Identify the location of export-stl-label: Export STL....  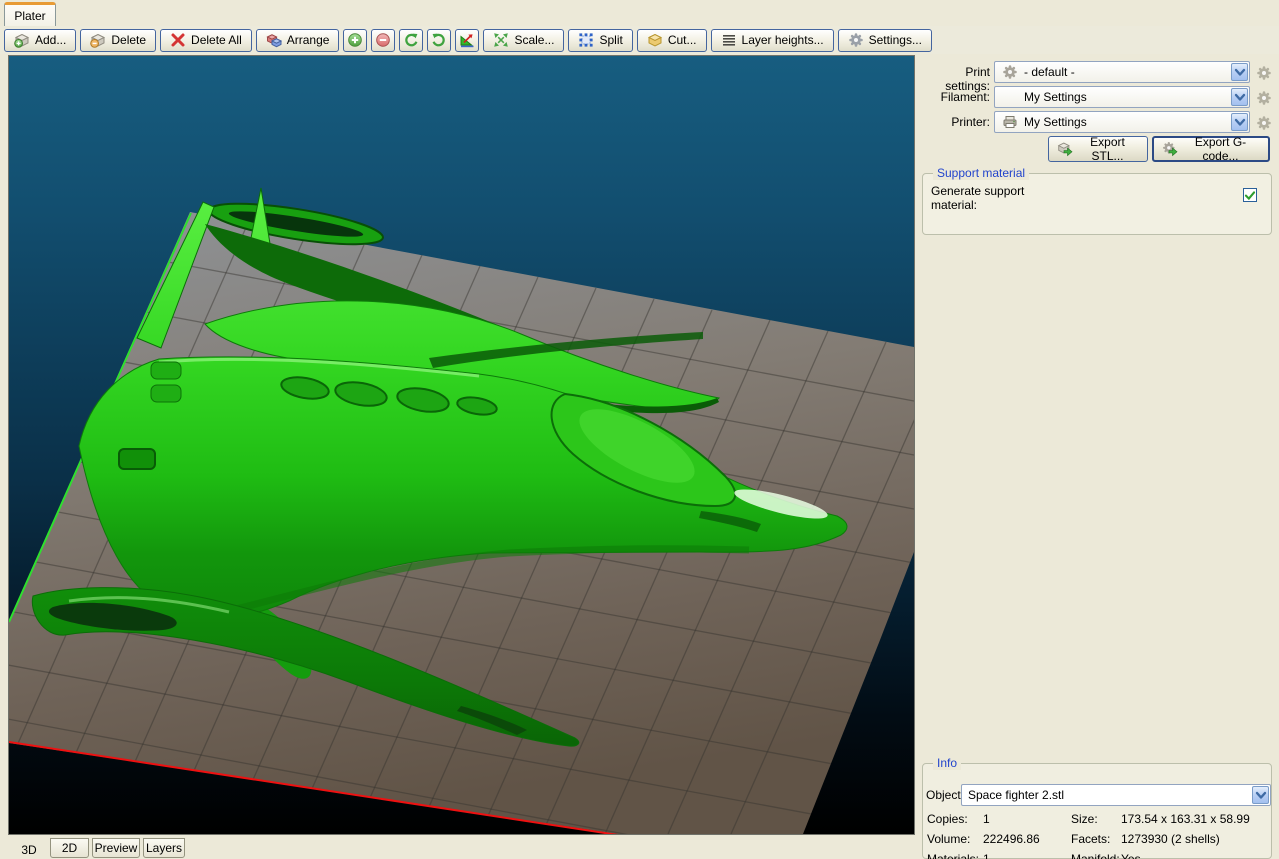
(1107, 149).